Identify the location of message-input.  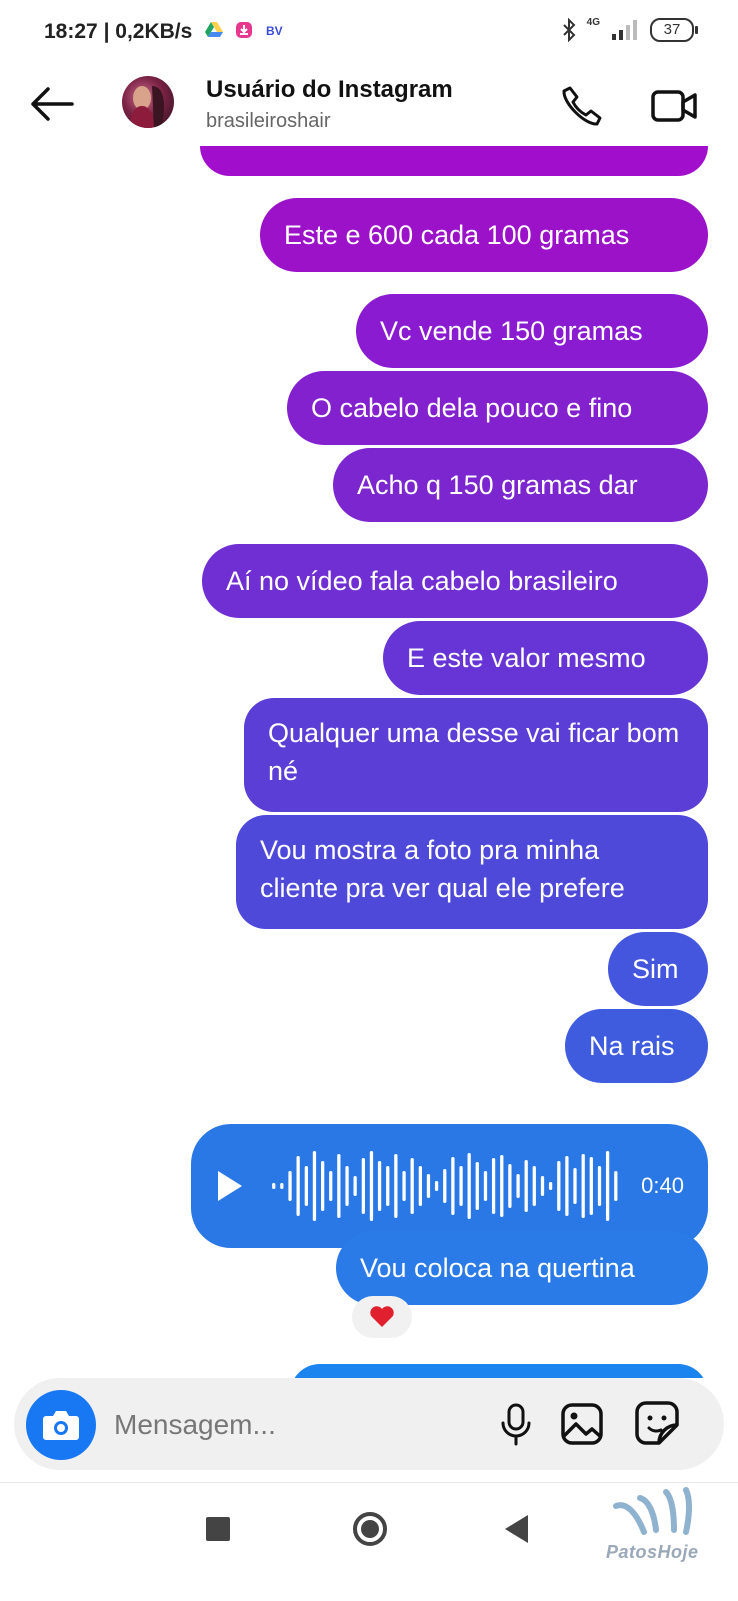
(294, 1425).